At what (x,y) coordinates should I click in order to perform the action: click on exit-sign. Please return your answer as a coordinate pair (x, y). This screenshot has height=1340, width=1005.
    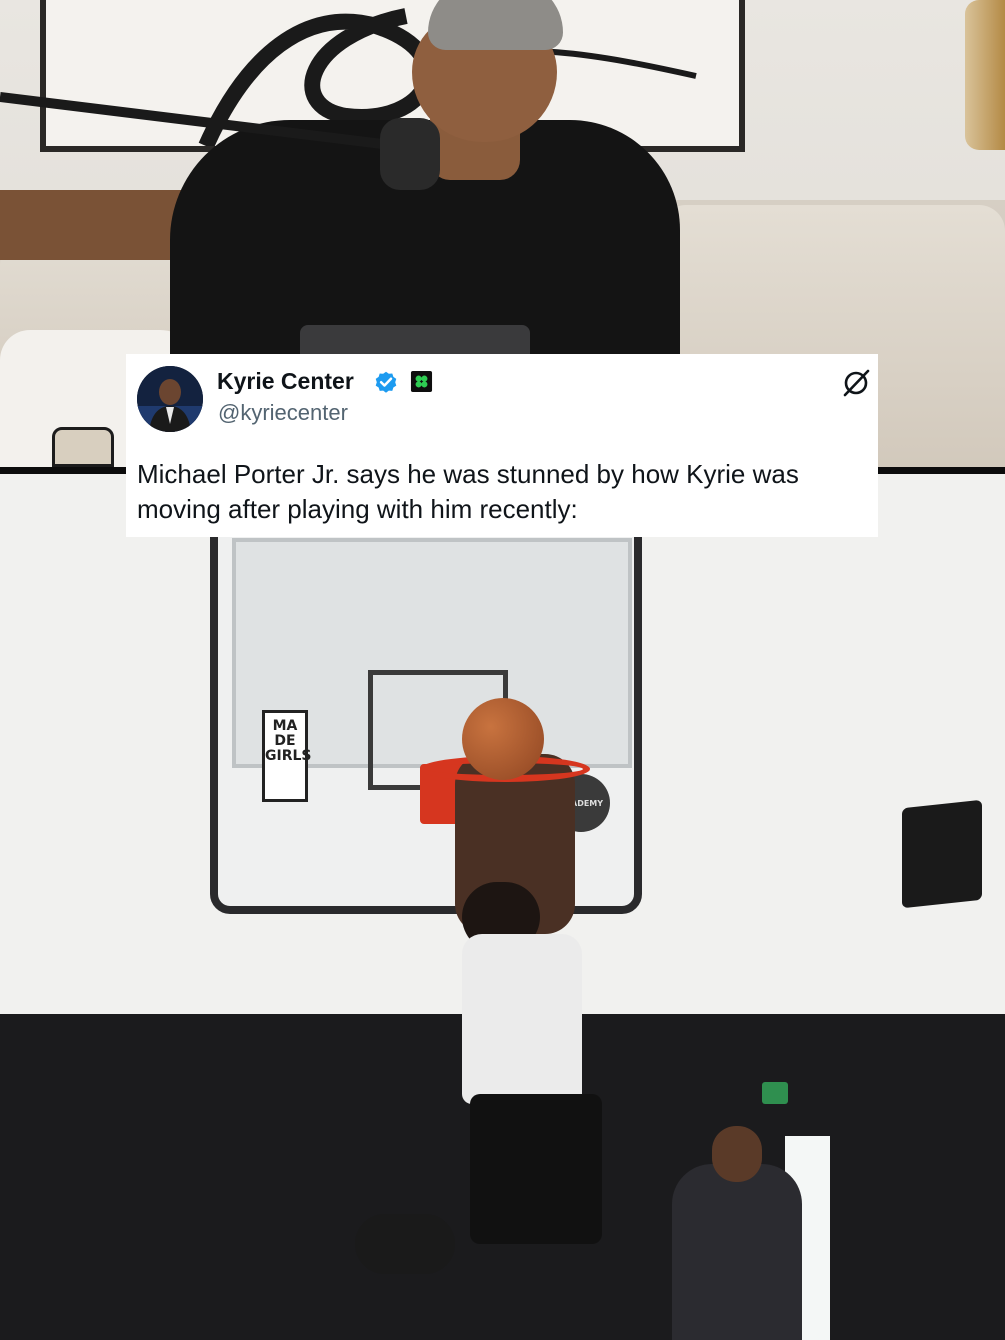
    Looking at the image, I should click on (775, 1093).